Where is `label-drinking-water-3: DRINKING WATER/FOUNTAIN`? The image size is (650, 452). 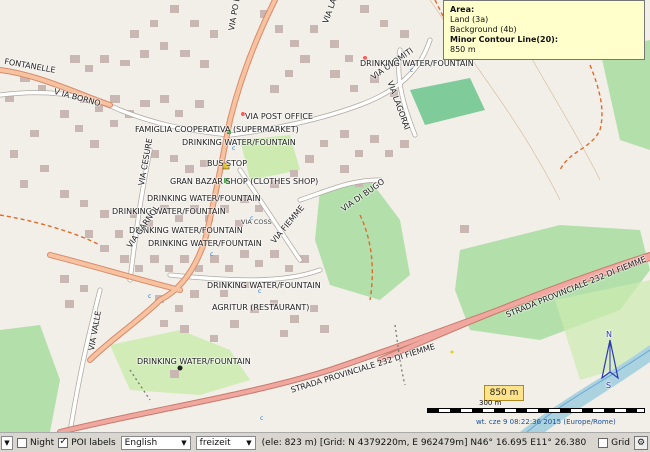
label-drinking-water-3: DRINKING WATER/FOUNTAIN is located at coordinates (169, 211).